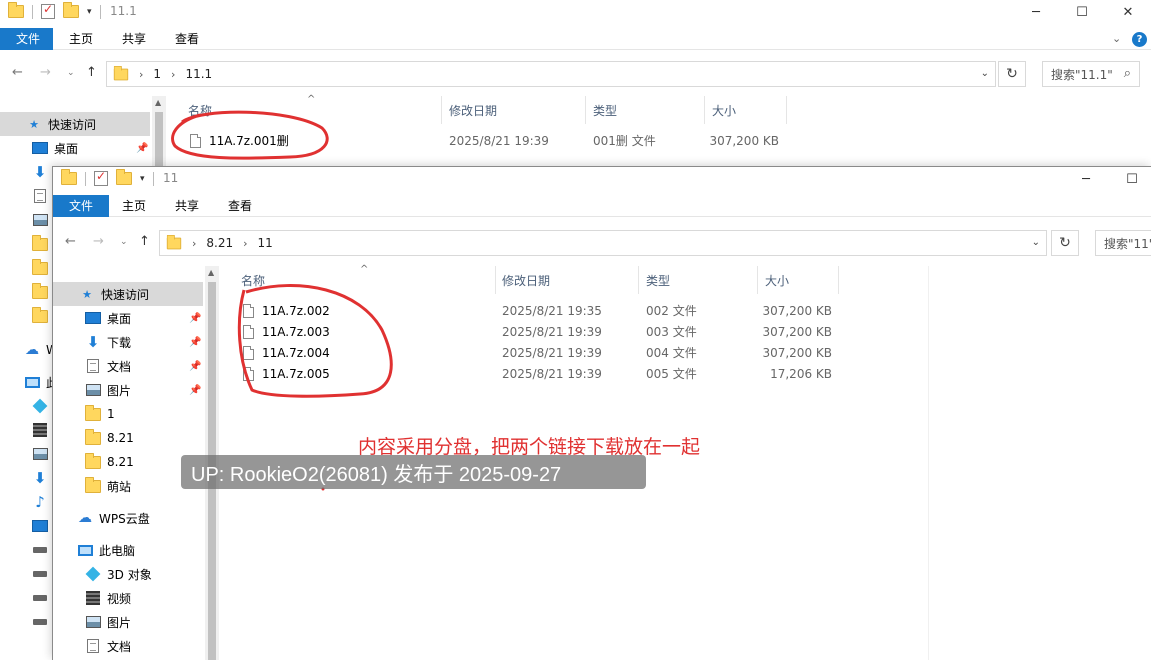 The height and width of the screenshot is (660, 1151). I want to click on sidebar-item-documents, so click(27, 196).